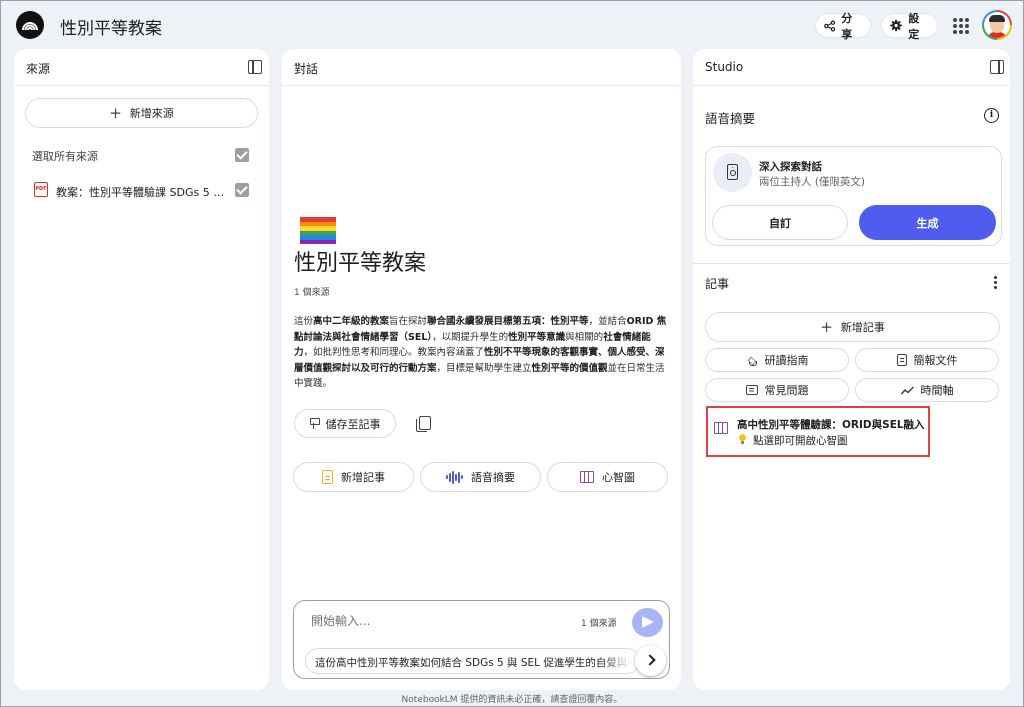 This screenshot has width=1024, height=707. What do you see at coordinates (38, 69) in the screenshot?
I see `sources-title: 來源` at bounding box center [38, 69].